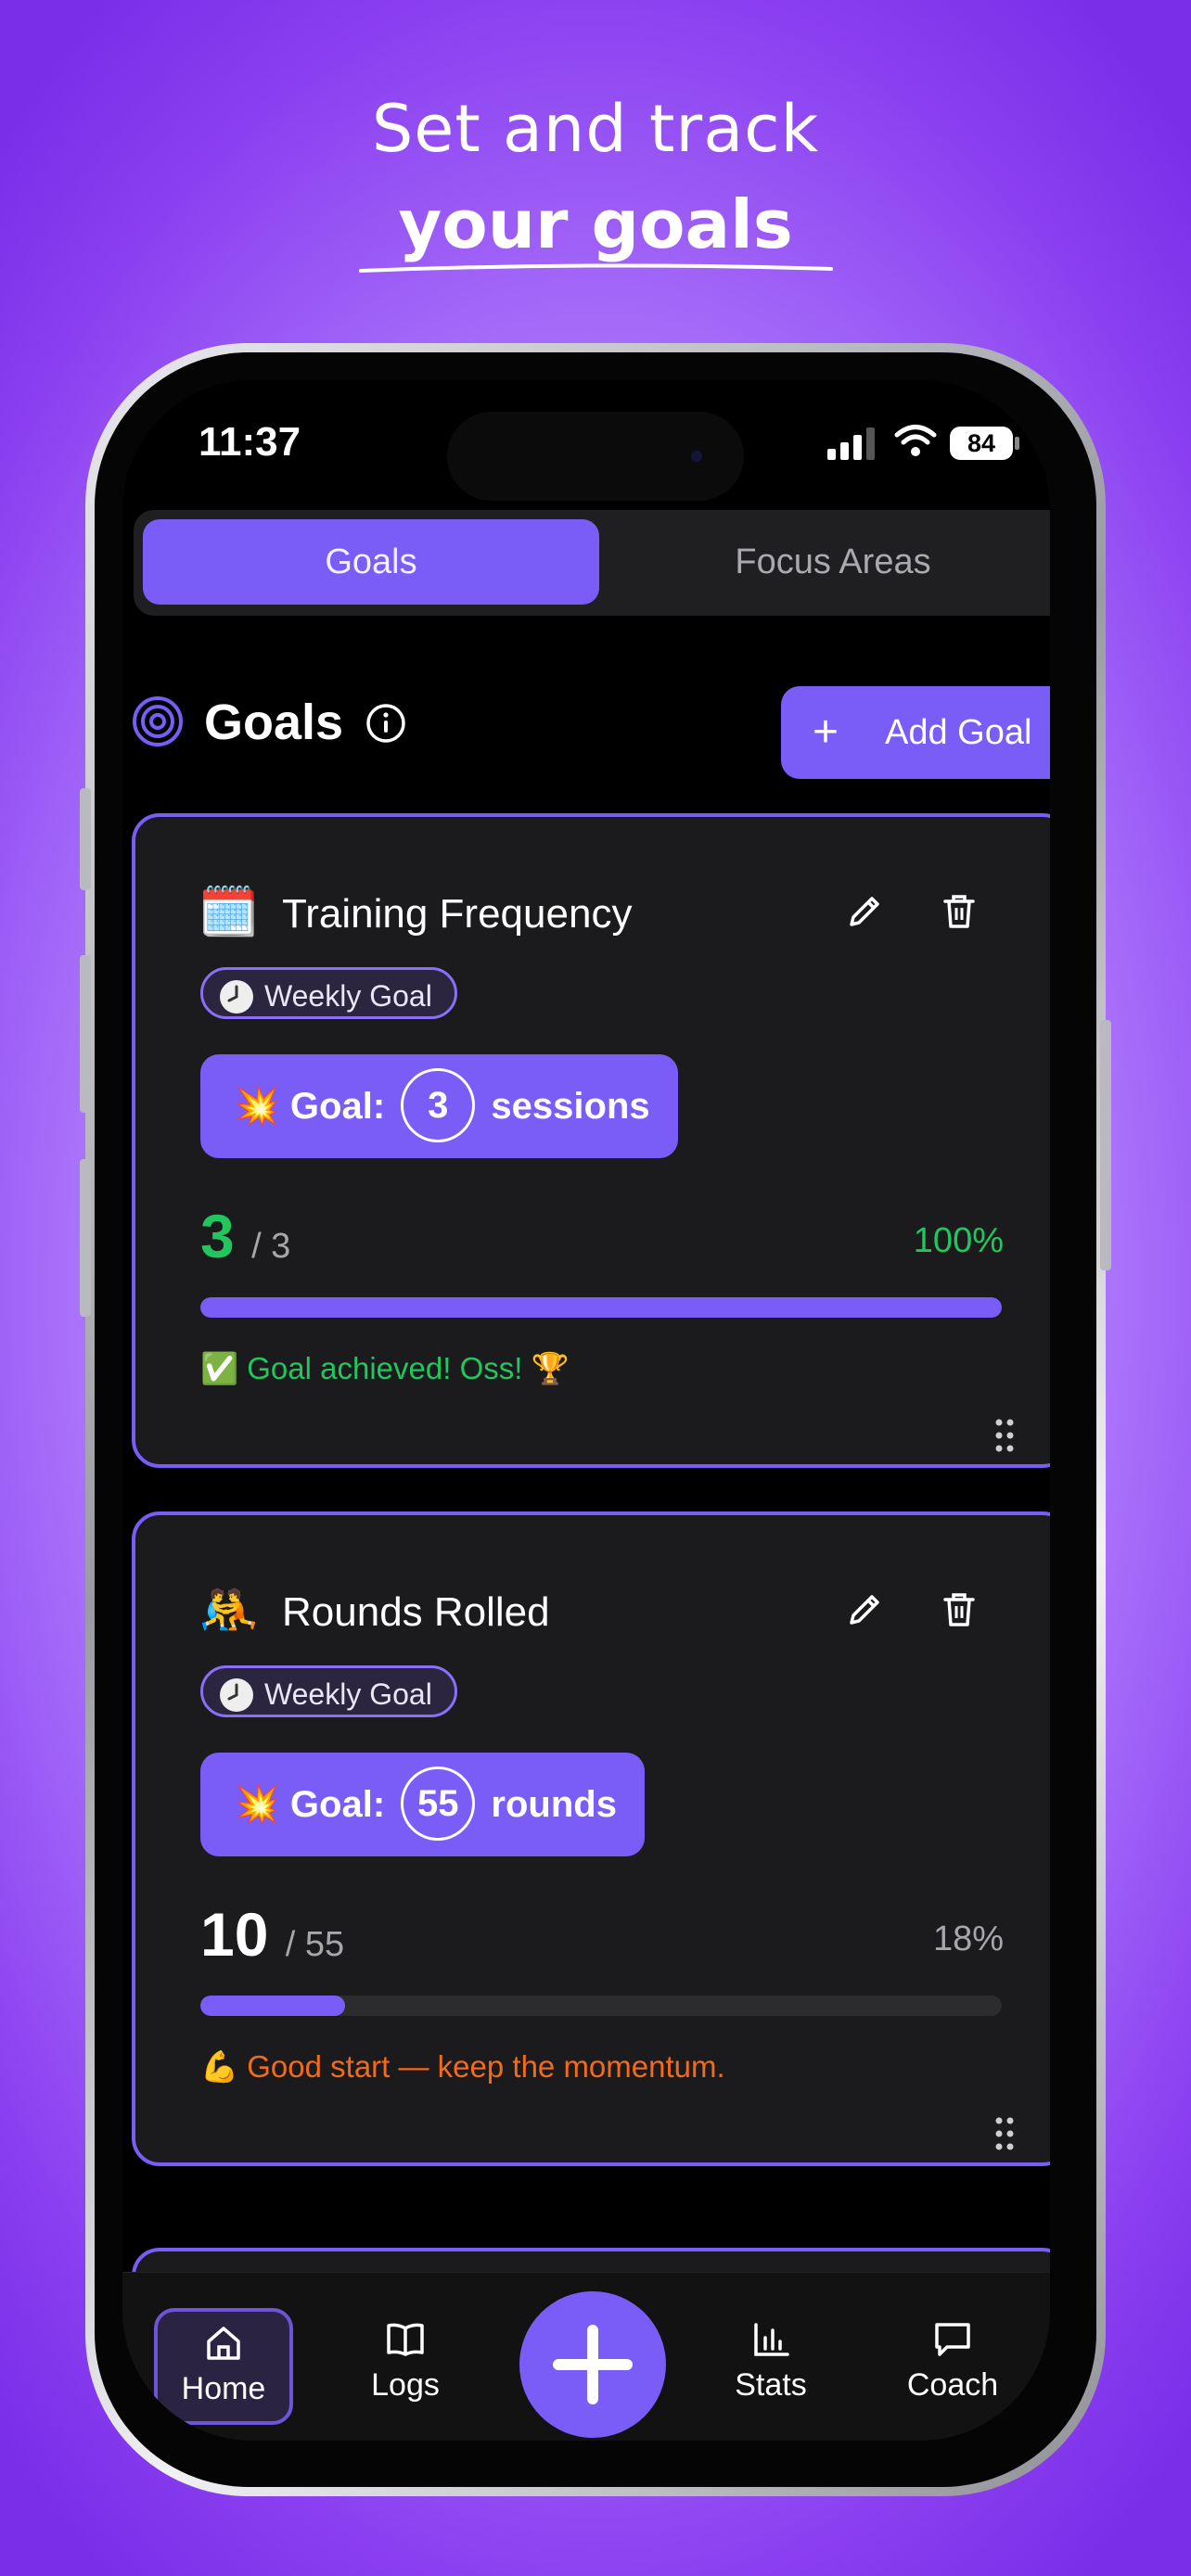  Describe the element at coordinates (952, 2339) in the screenshot. I see `chat-bubble-icon` at that location.